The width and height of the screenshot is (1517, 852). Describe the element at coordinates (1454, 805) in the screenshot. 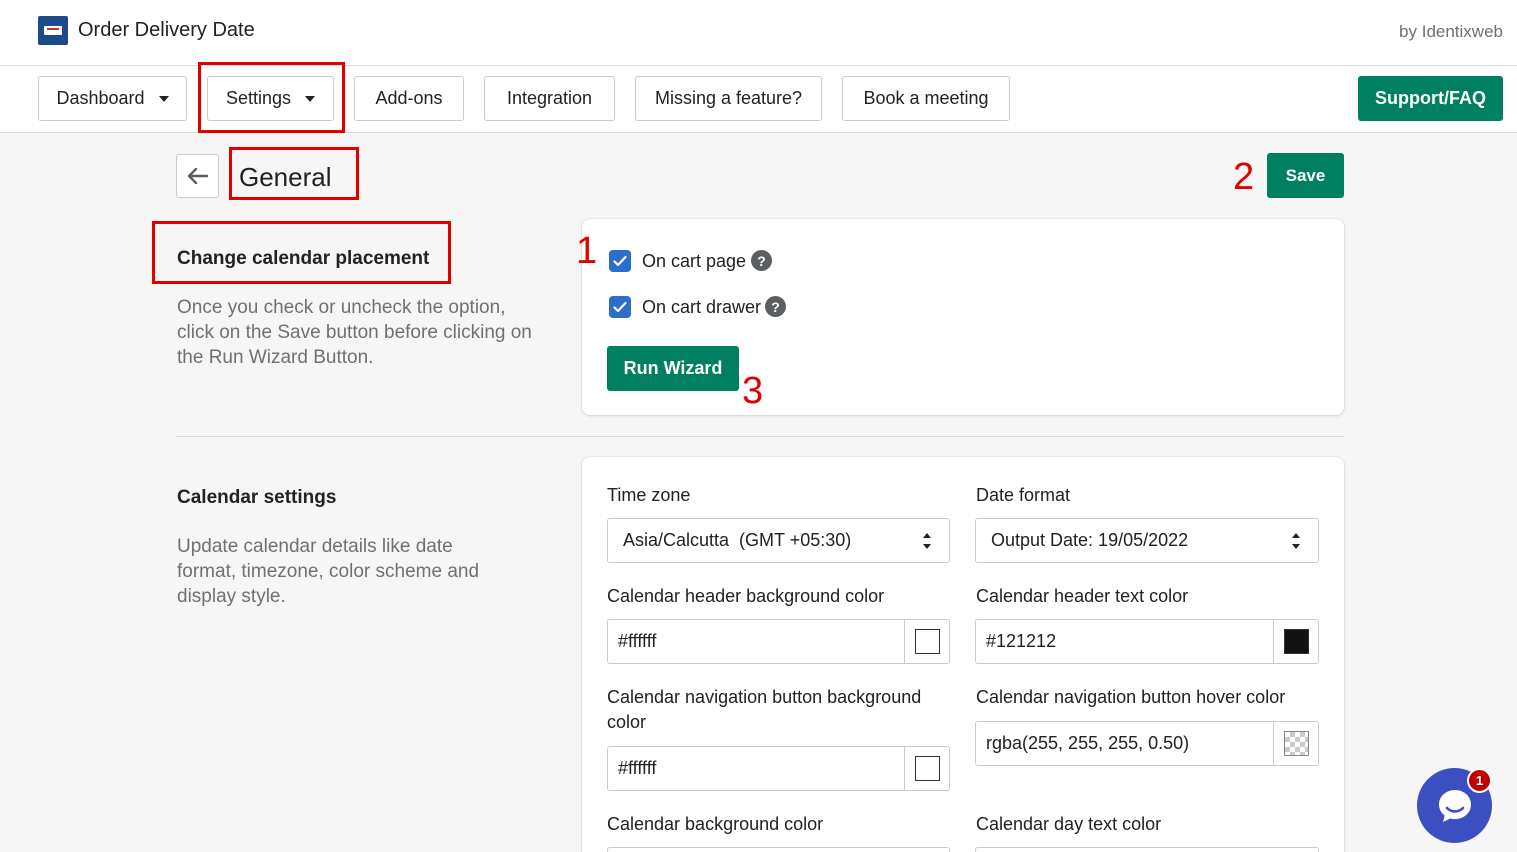

I see `chat-bubble-icon` at that location.